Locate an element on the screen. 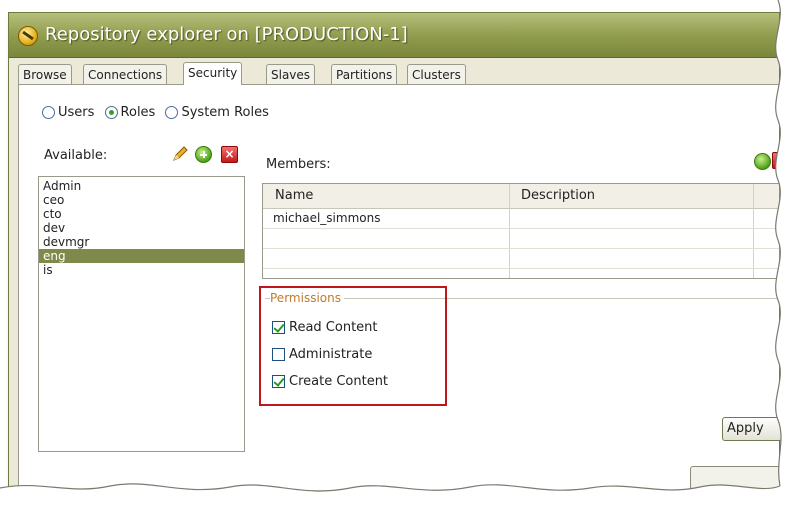  available-roles-list: Admin ceo cto dev devmgr eng is is located at coordinates (141, 314).